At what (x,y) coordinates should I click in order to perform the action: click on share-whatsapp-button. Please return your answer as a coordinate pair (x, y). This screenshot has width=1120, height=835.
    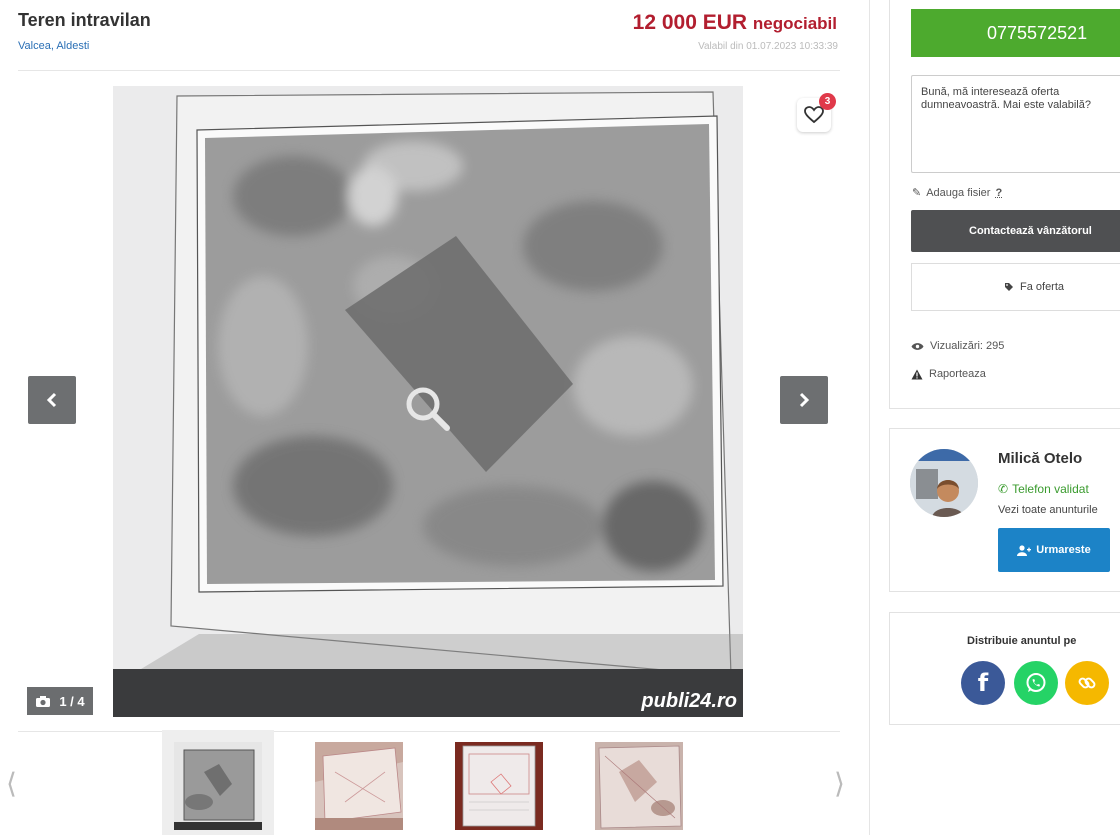
    Looking at the image, I should click on (1036, 683).